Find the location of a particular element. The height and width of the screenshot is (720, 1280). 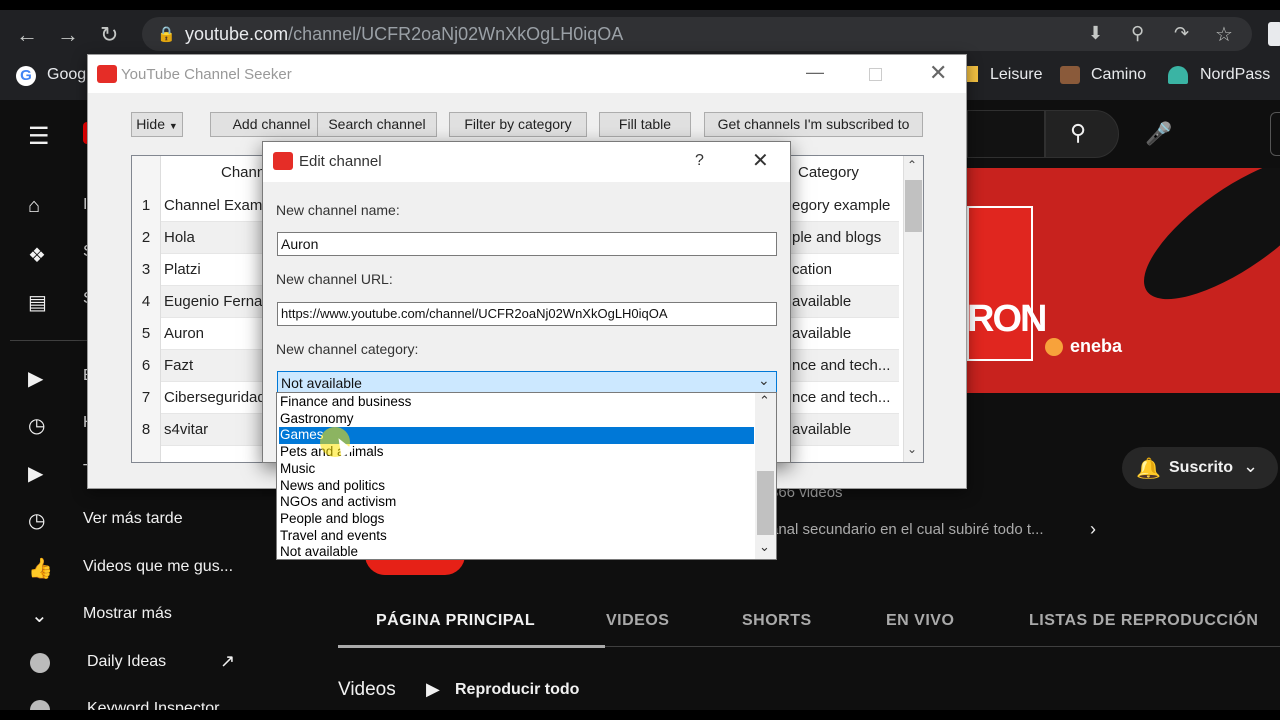

lock-icon: 🔒 is located at coordinates (166, 34).